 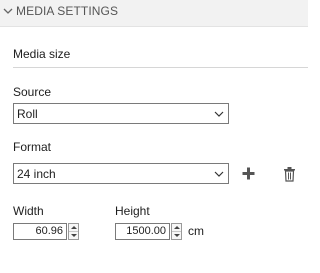 I want to click on width-increment, so click(x=73, y=228).